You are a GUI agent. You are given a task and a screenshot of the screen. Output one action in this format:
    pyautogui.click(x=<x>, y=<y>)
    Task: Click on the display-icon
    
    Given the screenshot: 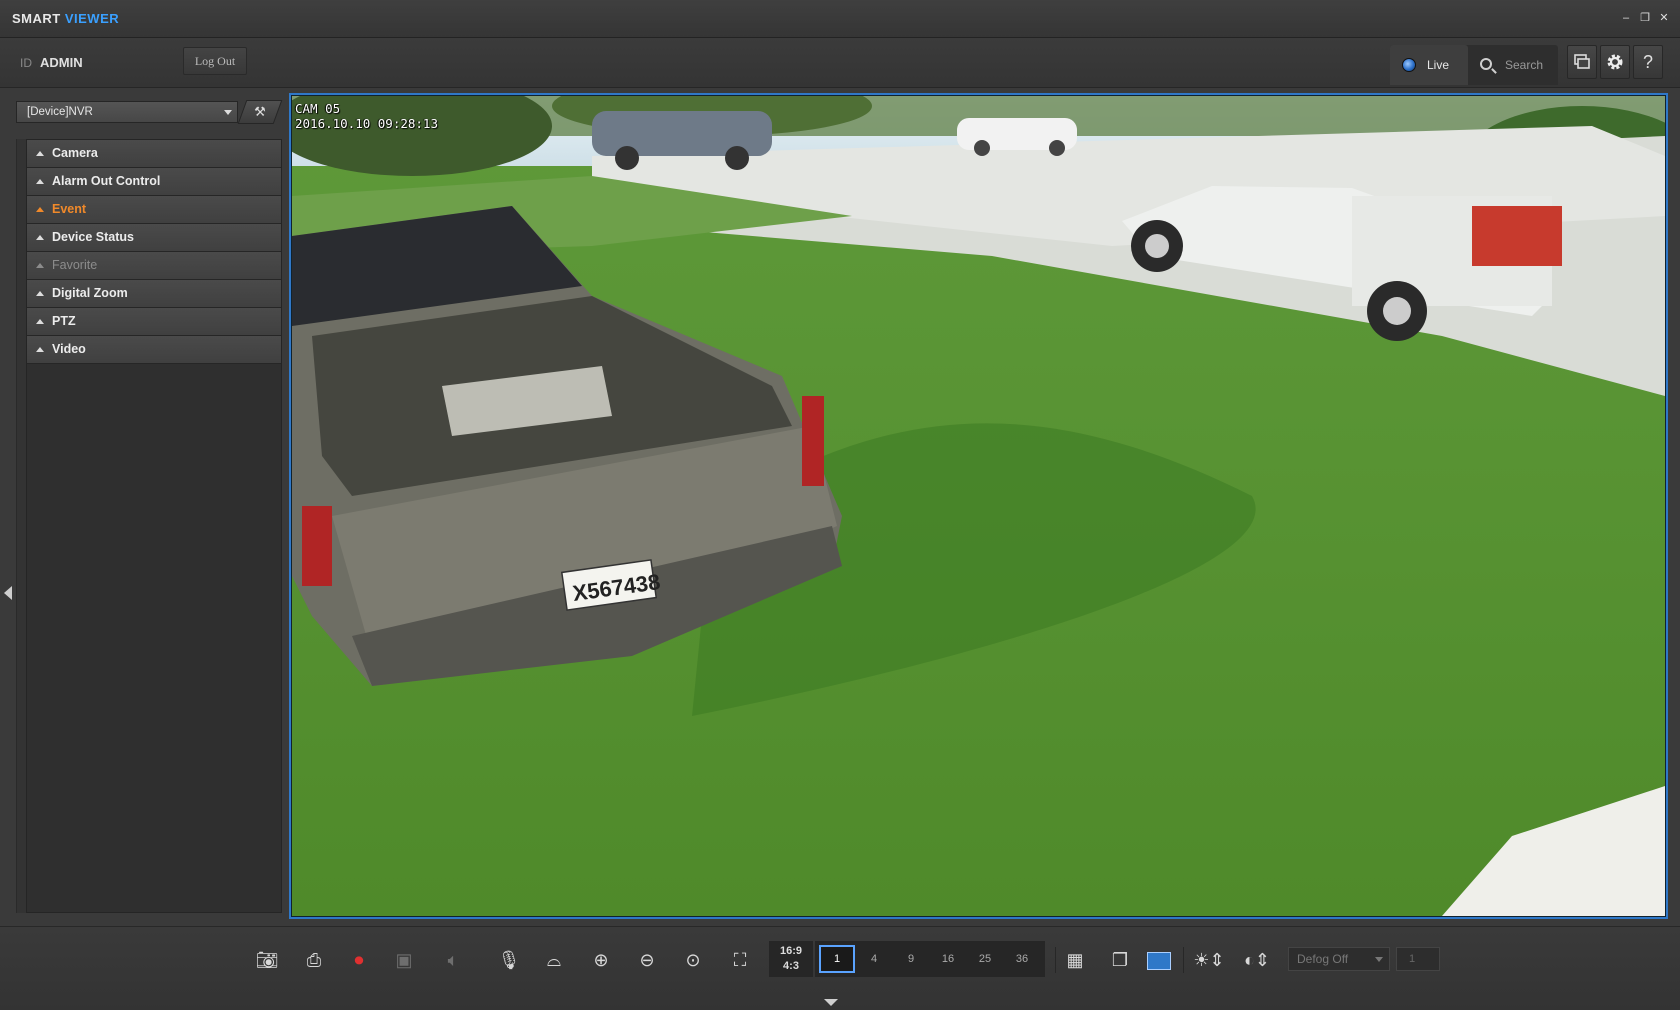 What is the action you would take?
    pyautogui.click(x=1582, y=61)
    